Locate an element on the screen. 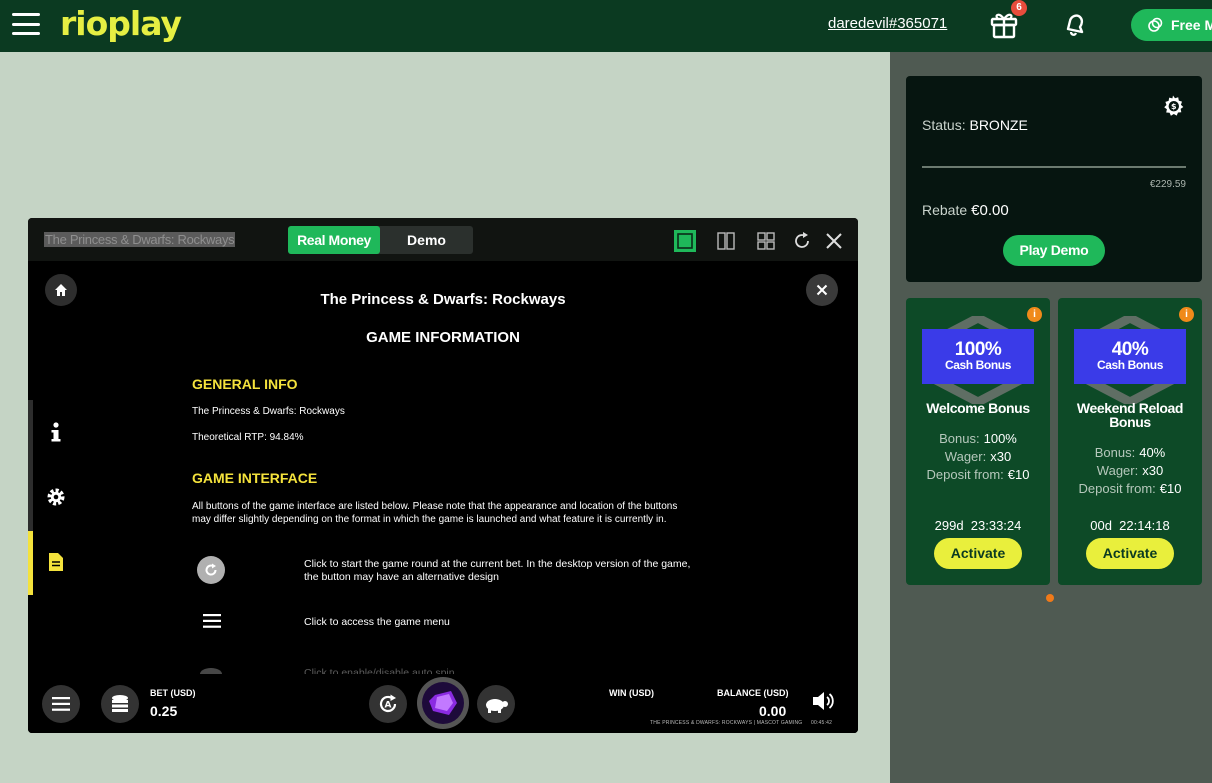 Image resolution: width=1212 pixels, height=783 pixels. hamburger-menu-icon is located at coordinates (26, 25).